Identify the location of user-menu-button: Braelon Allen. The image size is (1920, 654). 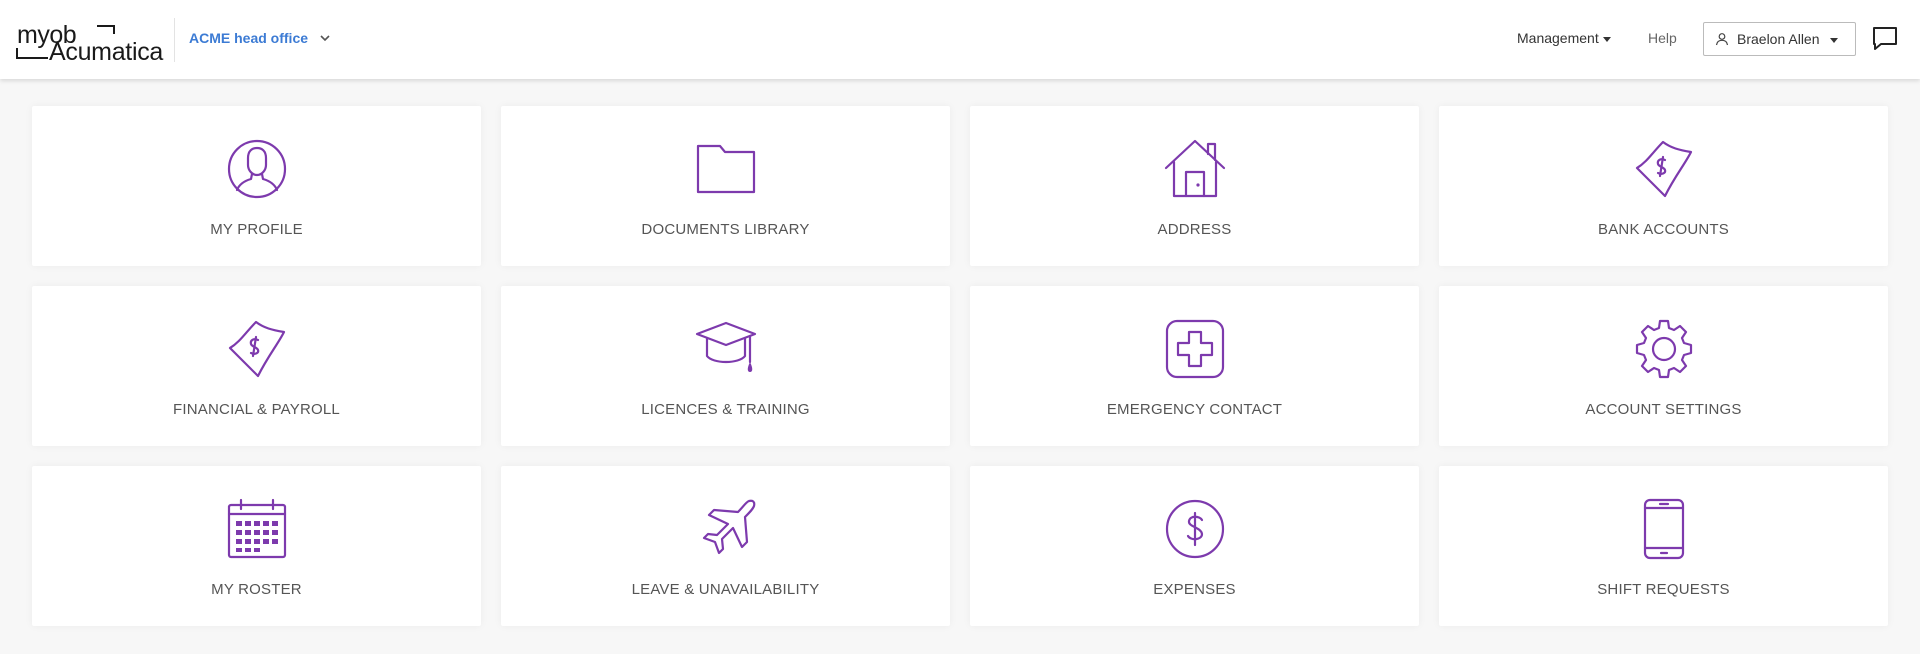
(1779, 39).